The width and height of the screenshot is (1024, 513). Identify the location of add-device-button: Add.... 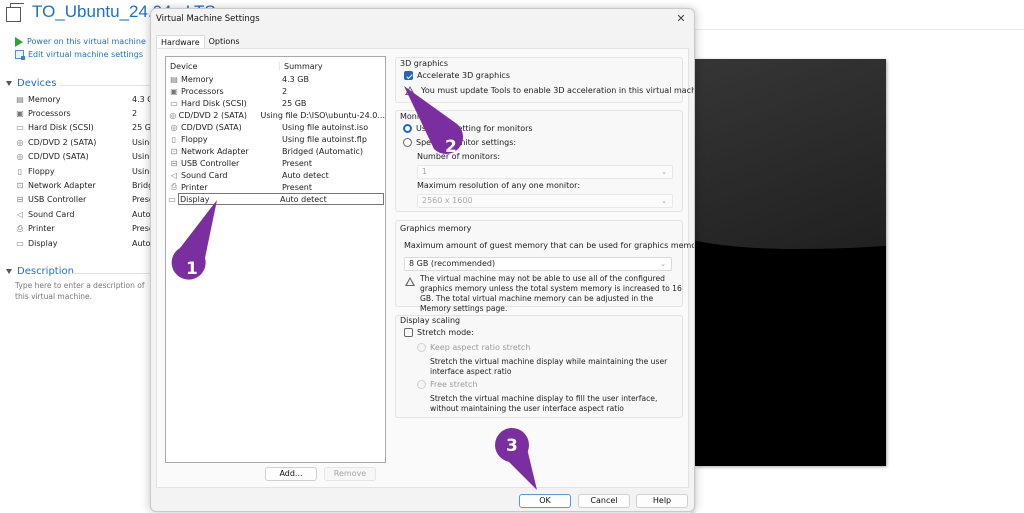
(291, 474).